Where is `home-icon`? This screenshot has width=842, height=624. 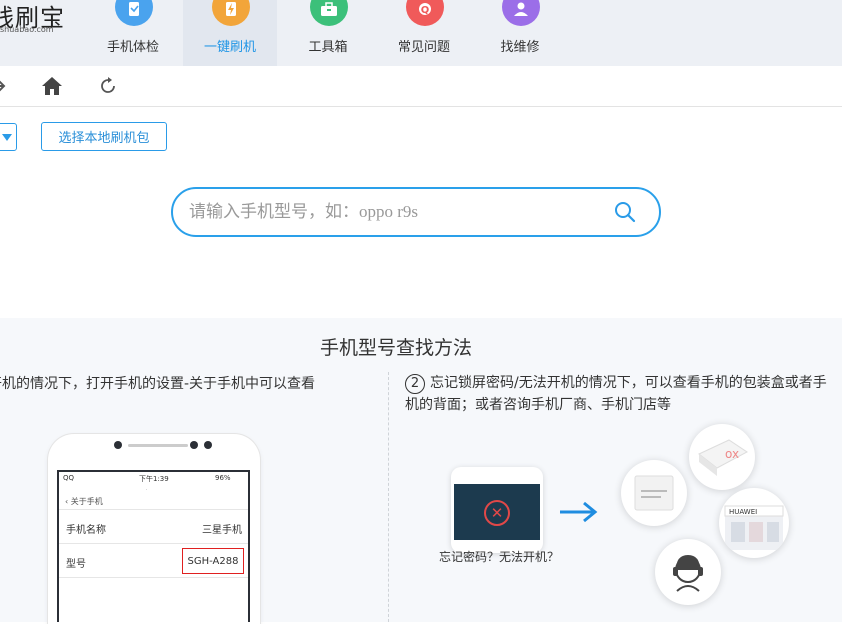
home-icon is located at coordinates (52, 88).